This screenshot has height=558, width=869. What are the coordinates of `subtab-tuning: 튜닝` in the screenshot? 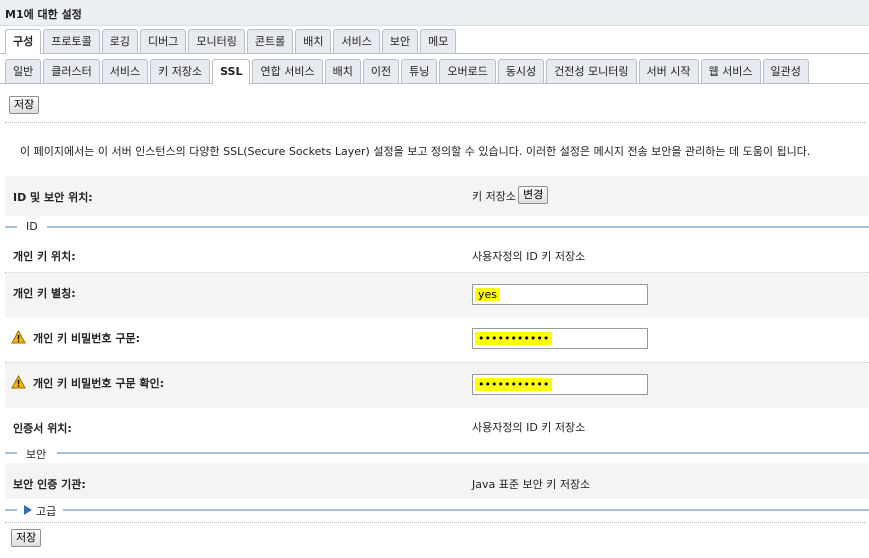 It's located at (419, 71).